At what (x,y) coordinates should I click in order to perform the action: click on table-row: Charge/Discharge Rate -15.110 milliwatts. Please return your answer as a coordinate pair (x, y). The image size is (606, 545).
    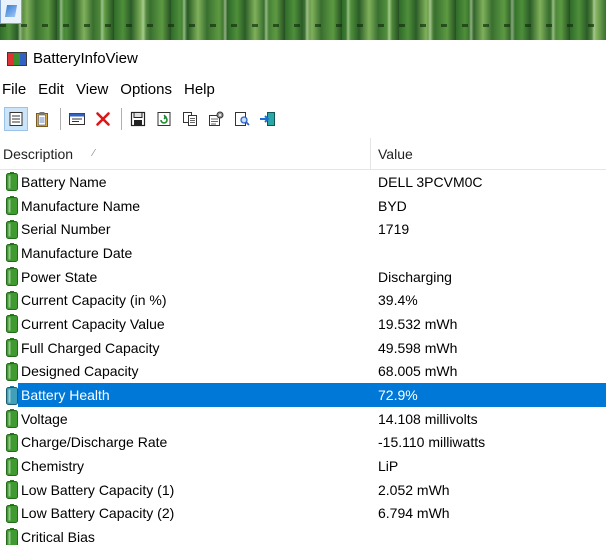
    Looking at the image, I should click on (303, 443).